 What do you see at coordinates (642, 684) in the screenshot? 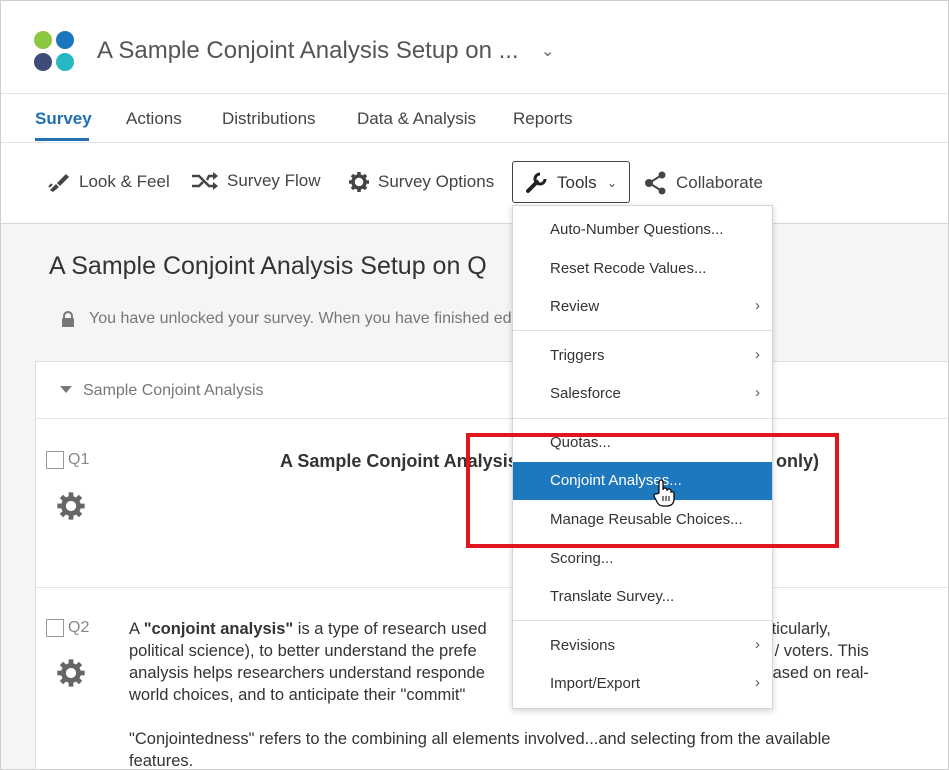
I see `menu-item-import-export: Import/Export ›` at bounding box center [642, 684].